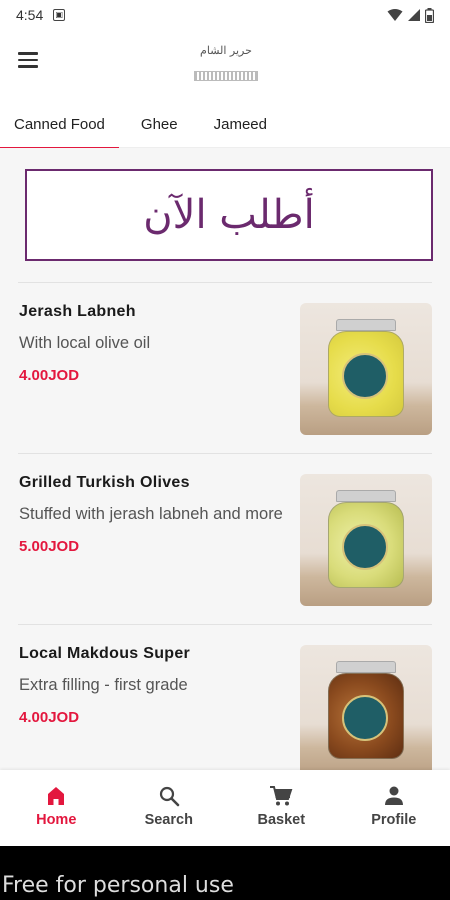  What do you see at coordinates (49, 546) in the screenshot?
I see `product-price: 5.00JOD` at bounding box center [49, 546].